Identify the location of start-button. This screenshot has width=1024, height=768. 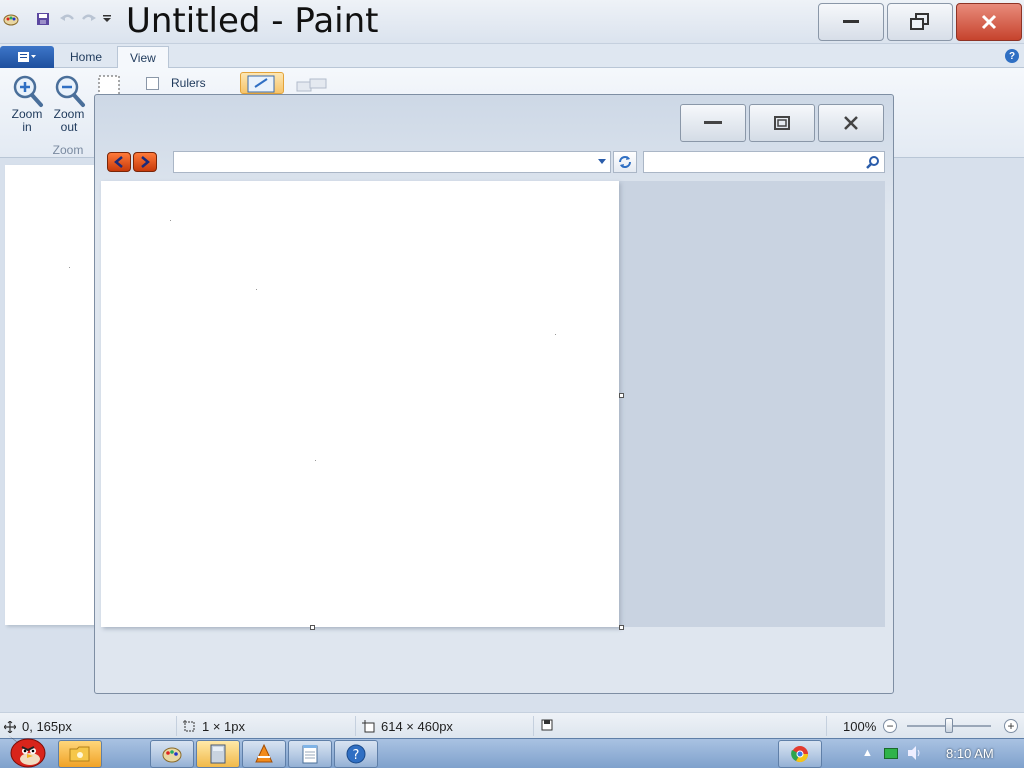
(27, 749).